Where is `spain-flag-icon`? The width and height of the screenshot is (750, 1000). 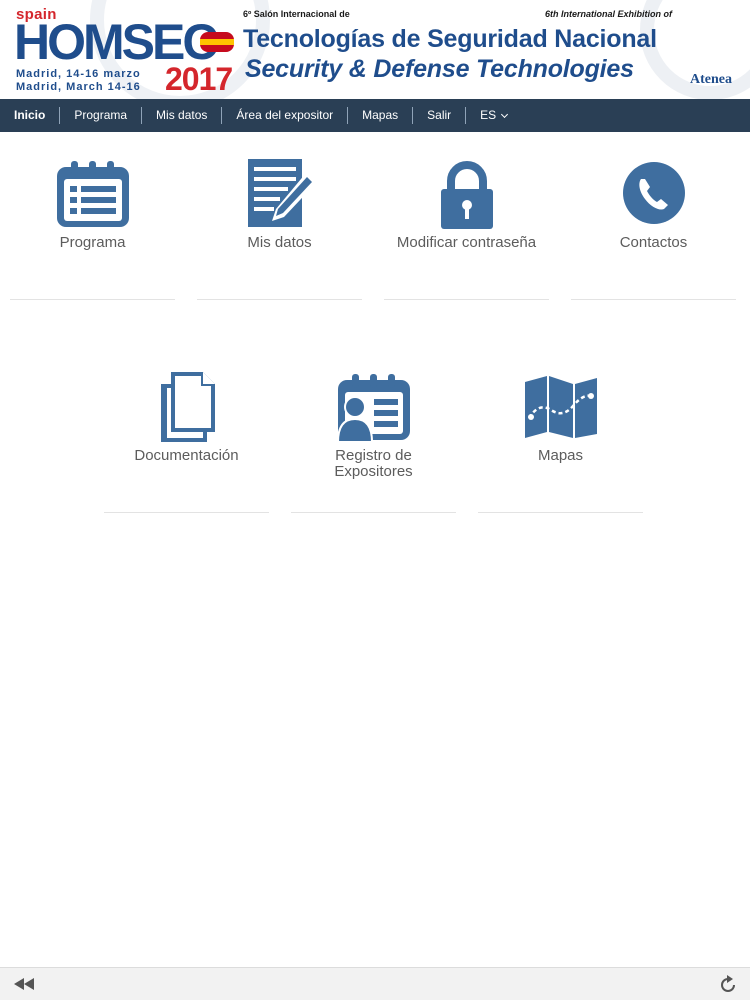
spain-flag-icon is located at coordinates (217, 42).